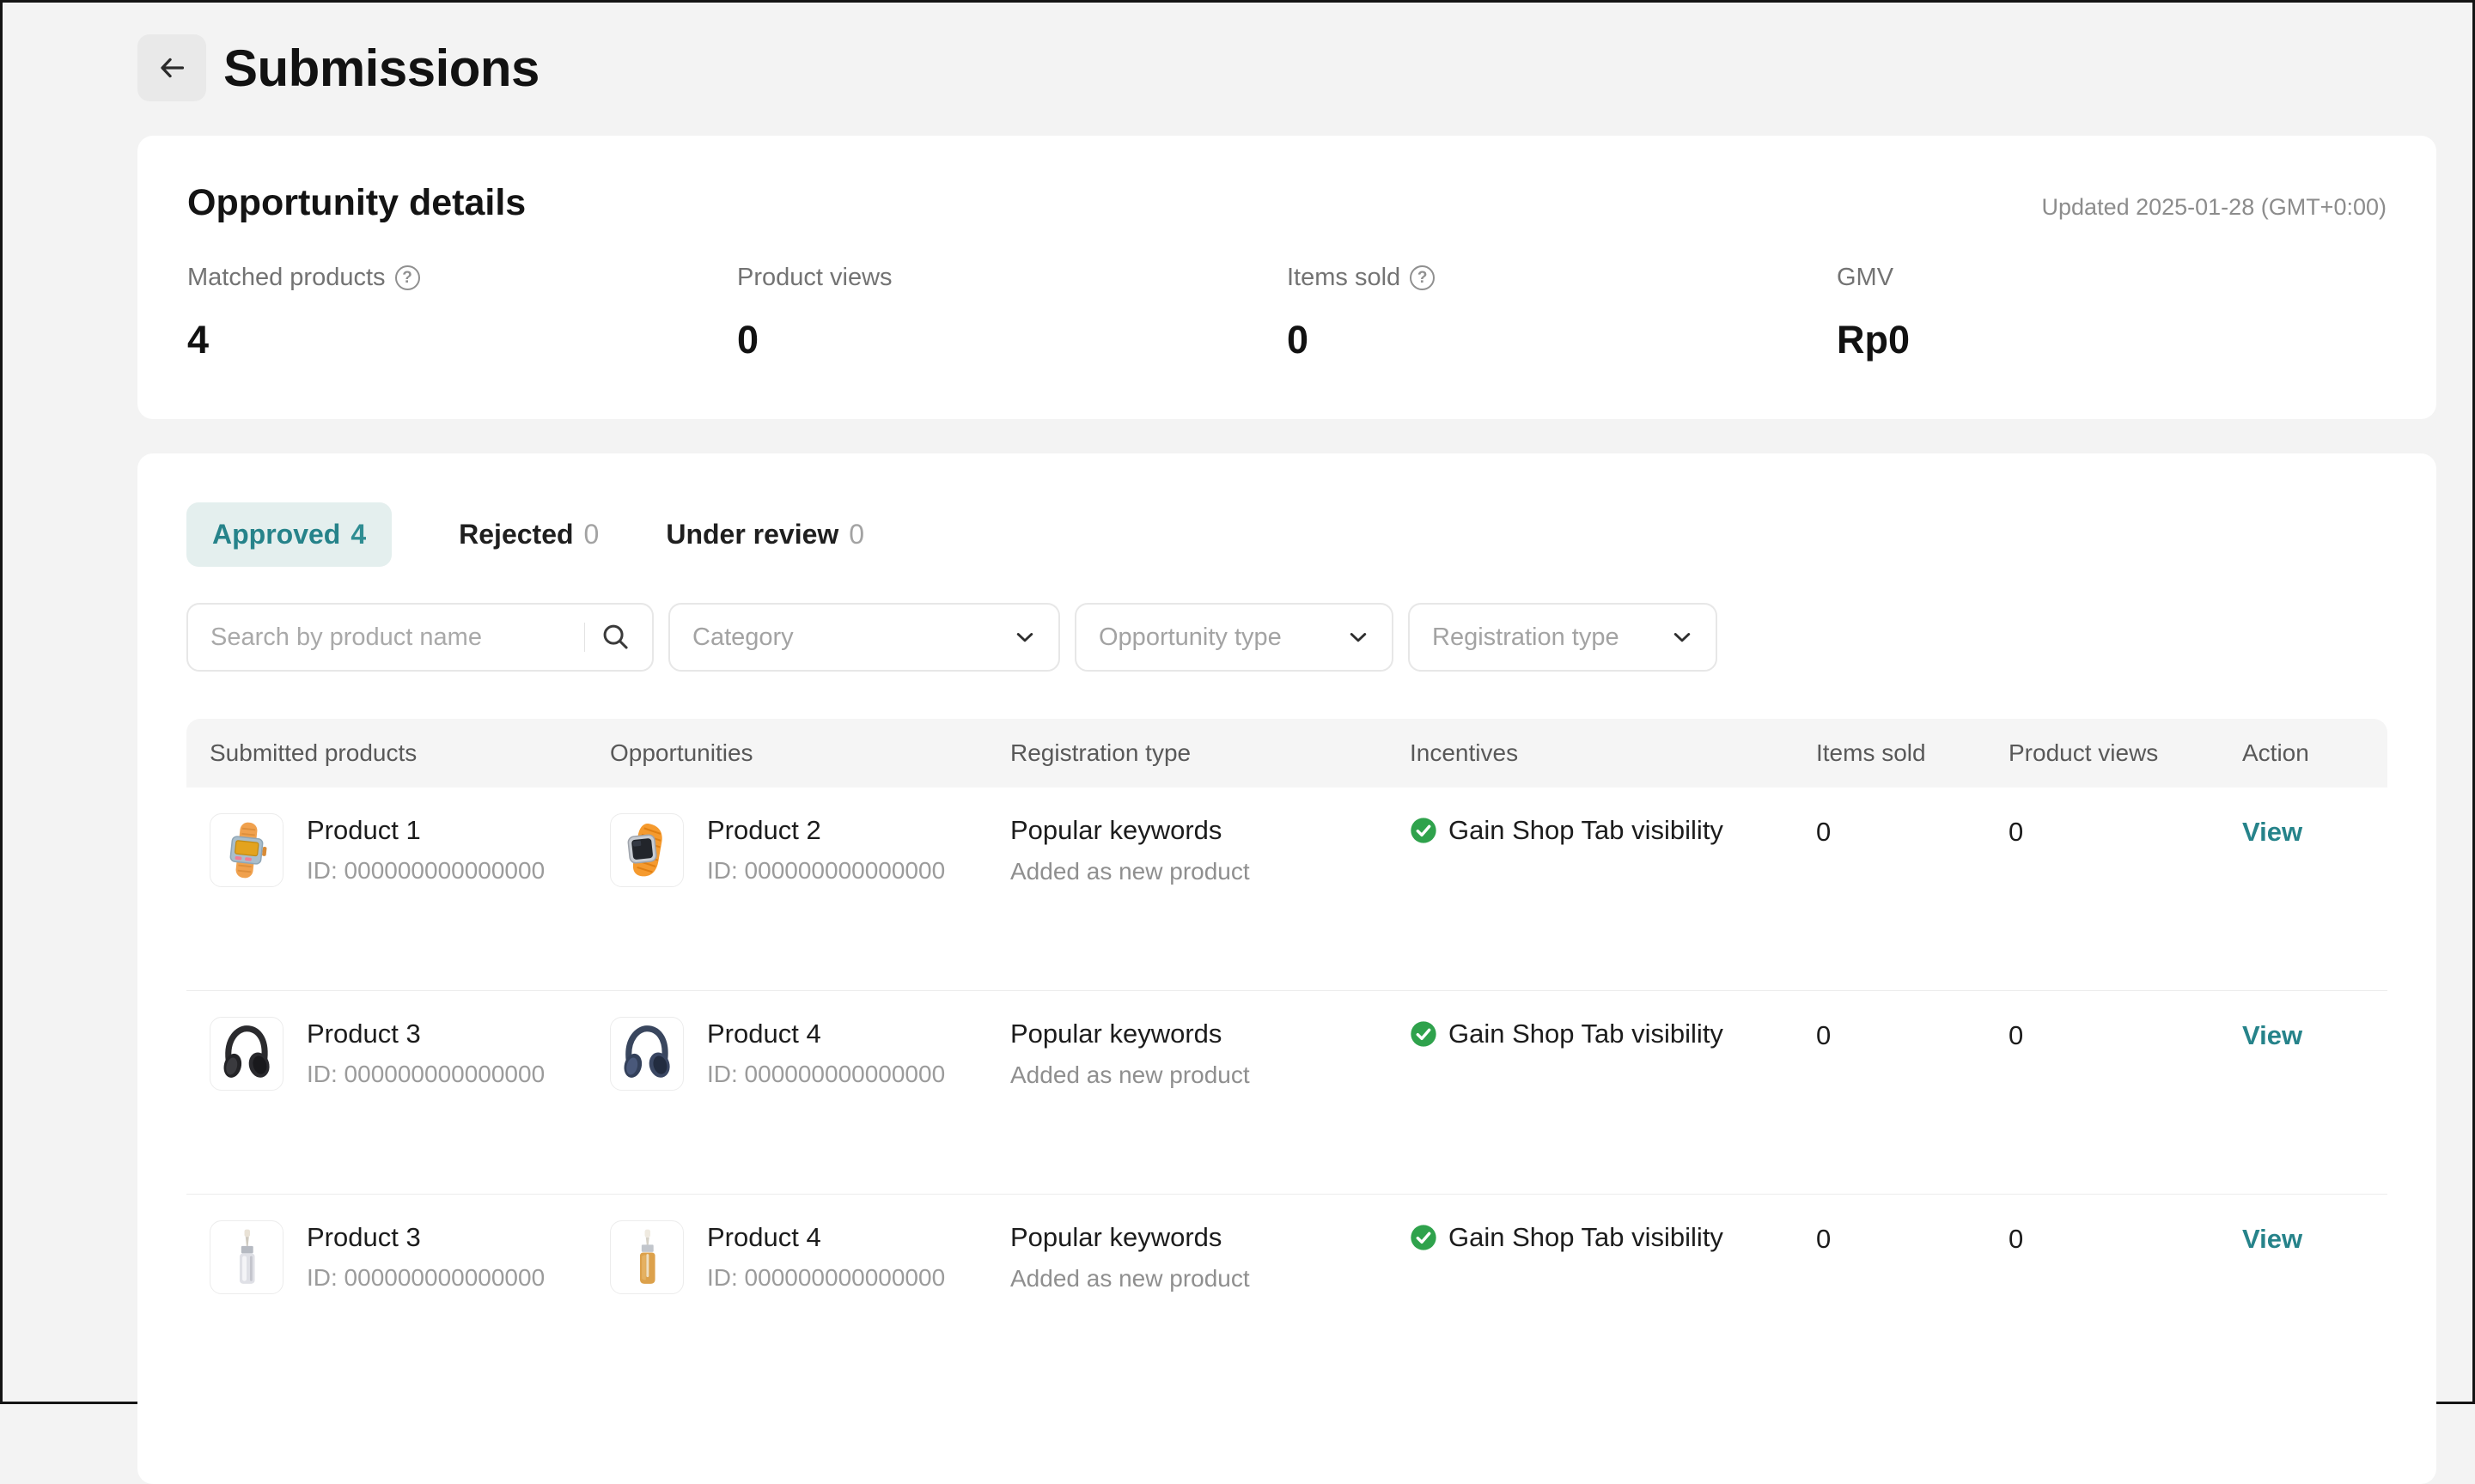 This screenshot has width=2475, height=1484. I want to click on stat-label: Matched products, so click(286, 277).